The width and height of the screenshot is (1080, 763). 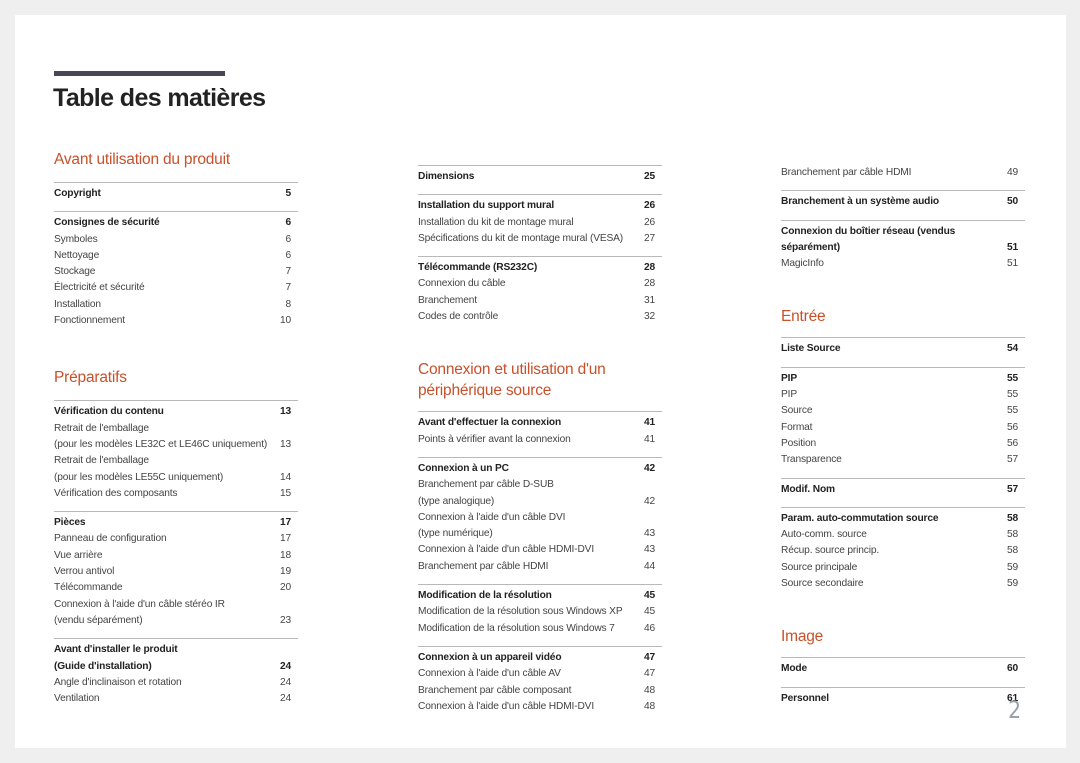 I want to click on toc-entry: Source 55, so click(x=903, y=411).